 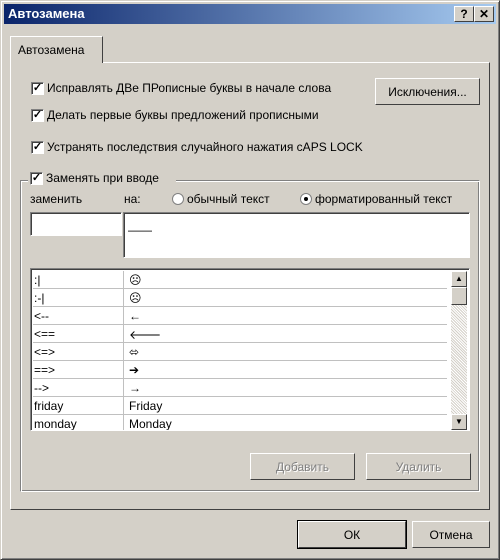 What do you see at coordinates (145, 335) in the screenshot?
I see `entry-to: 🡐` at bounding box center [145, 335].